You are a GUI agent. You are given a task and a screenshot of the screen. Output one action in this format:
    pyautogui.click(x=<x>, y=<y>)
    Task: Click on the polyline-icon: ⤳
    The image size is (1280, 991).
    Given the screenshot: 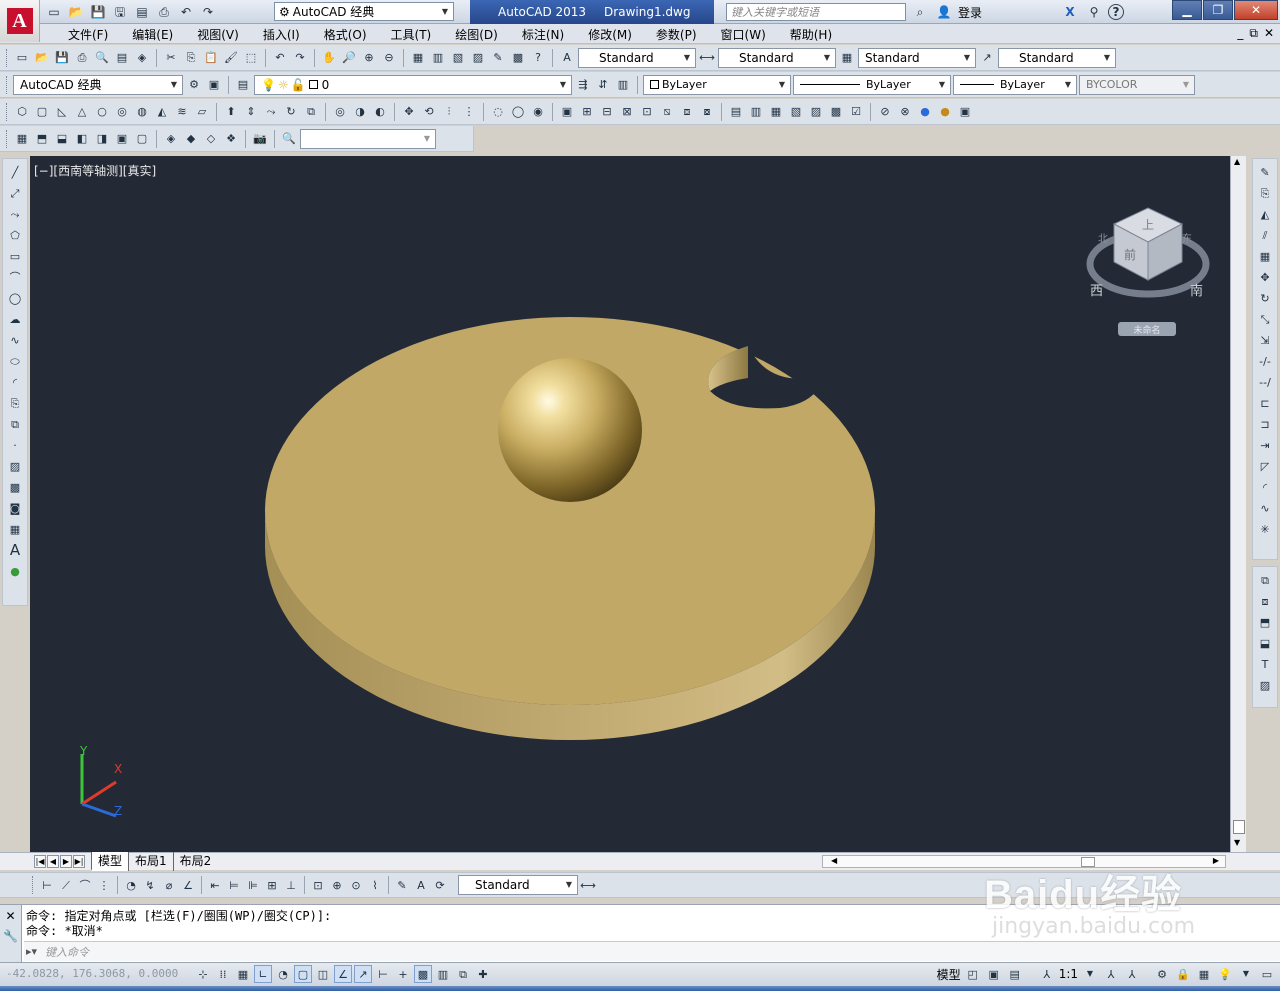 What is the action you would take?
    pyautogui.click(x=15, y=214)
    